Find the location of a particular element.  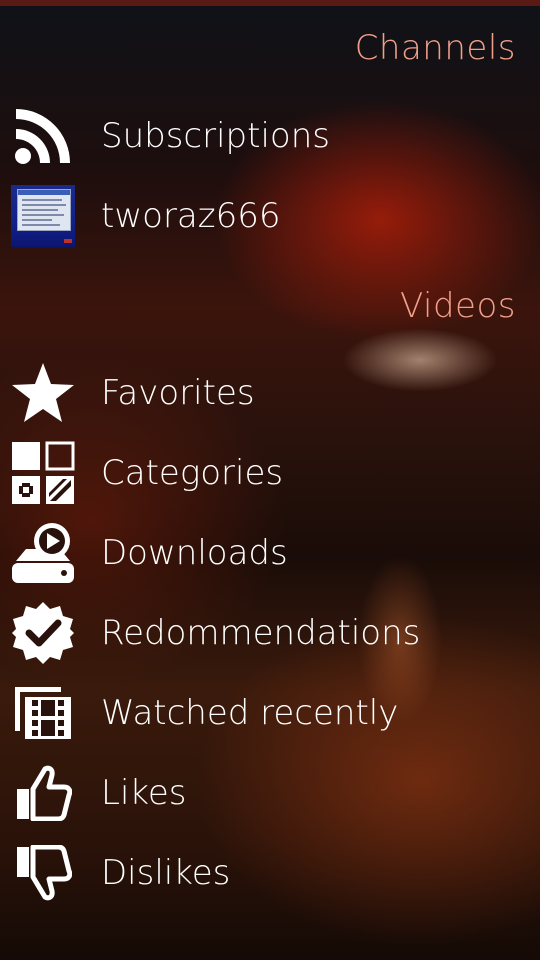

menu-item-categories: Categories is located at coordinates (270, 473).